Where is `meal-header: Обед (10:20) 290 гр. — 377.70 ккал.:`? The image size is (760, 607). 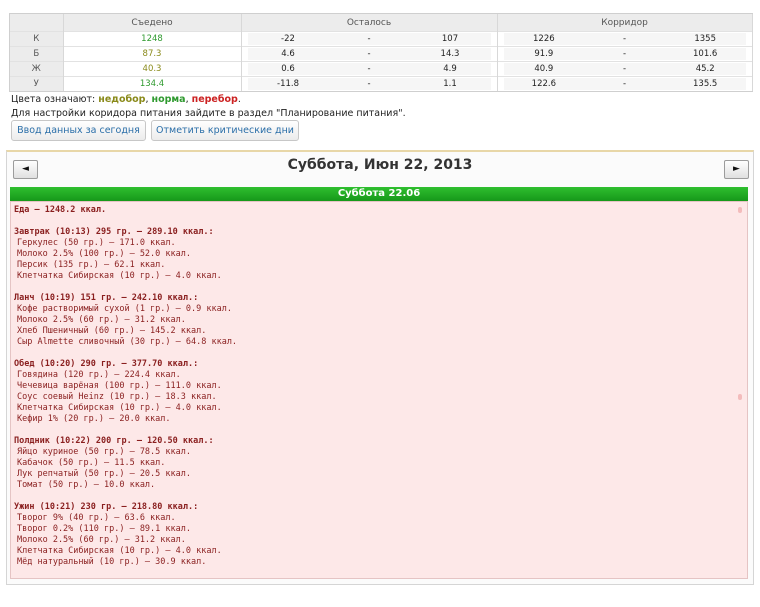 meal-header: Обед (10:20) 290 гр. — 377.70 ккал.: is located at coordinates (106, 364).